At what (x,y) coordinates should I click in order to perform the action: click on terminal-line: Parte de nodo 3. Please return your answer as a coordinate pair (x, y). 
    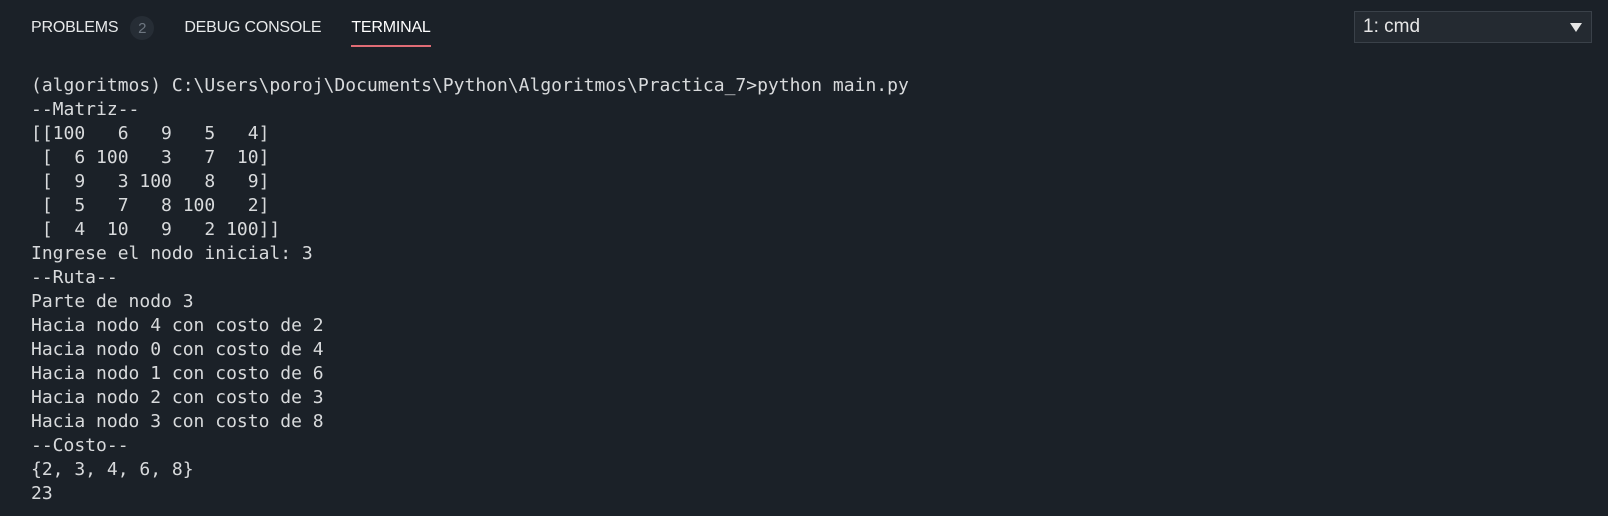
    Looking at the image, I should click on (112, 301).